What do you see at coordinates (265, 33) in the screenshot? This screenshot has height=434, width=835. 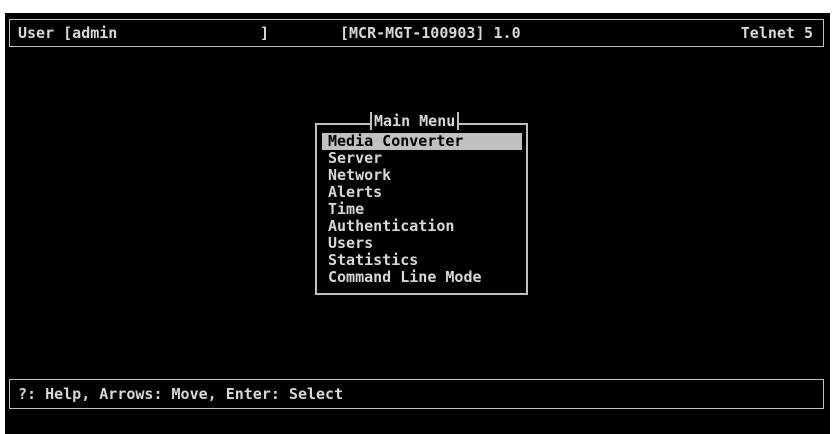 I see `user-bracket-close: ]` at bounding box center [265, 33].